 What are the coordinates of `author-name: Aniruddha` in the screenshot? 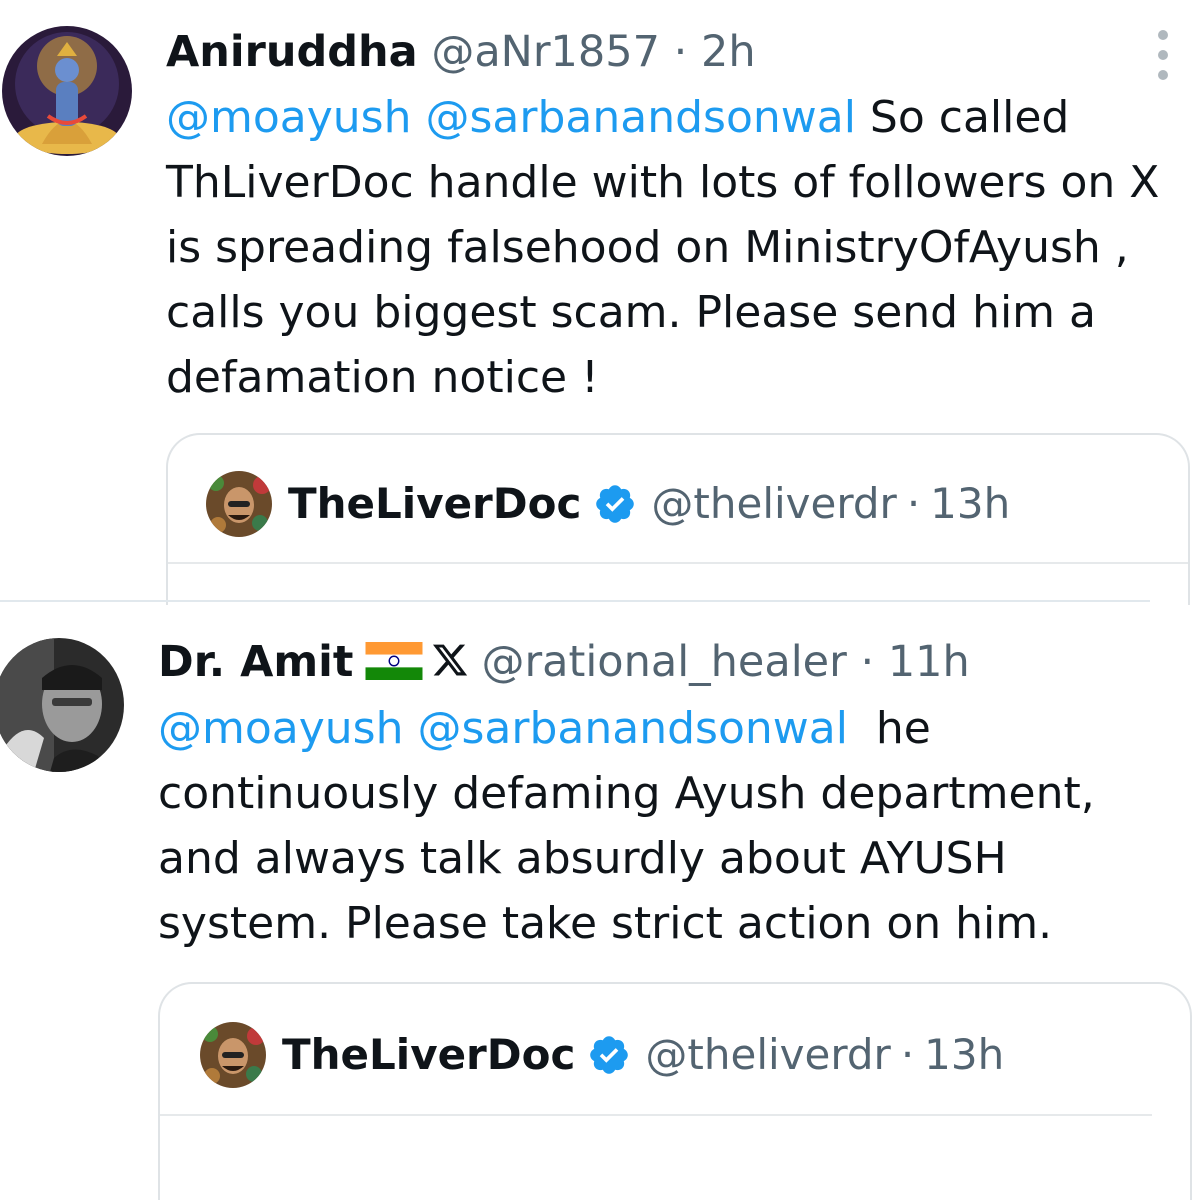 It's located at (292, 52).